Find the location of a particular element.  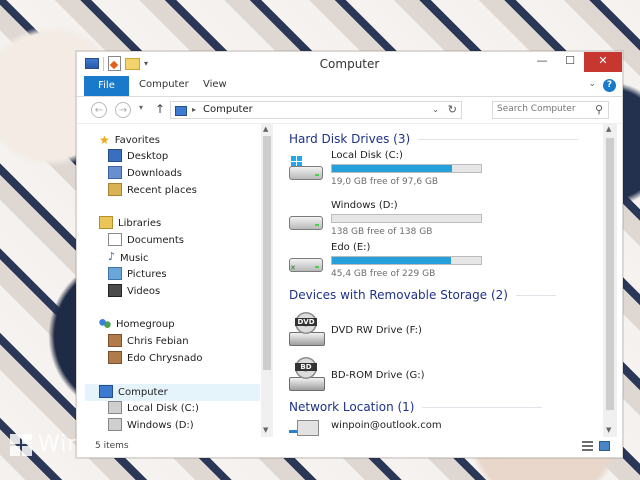

group-removable-storage: Devices with Removable Storage (2) is located at coordinates (422, 295).